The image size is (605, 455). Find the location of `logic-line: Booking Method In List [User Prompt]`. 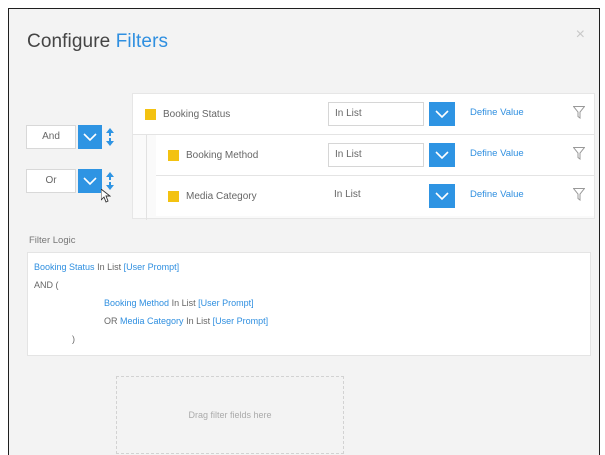

logic-line: Booking Method In List [User Prompt] is located at coordinates (179, 303).